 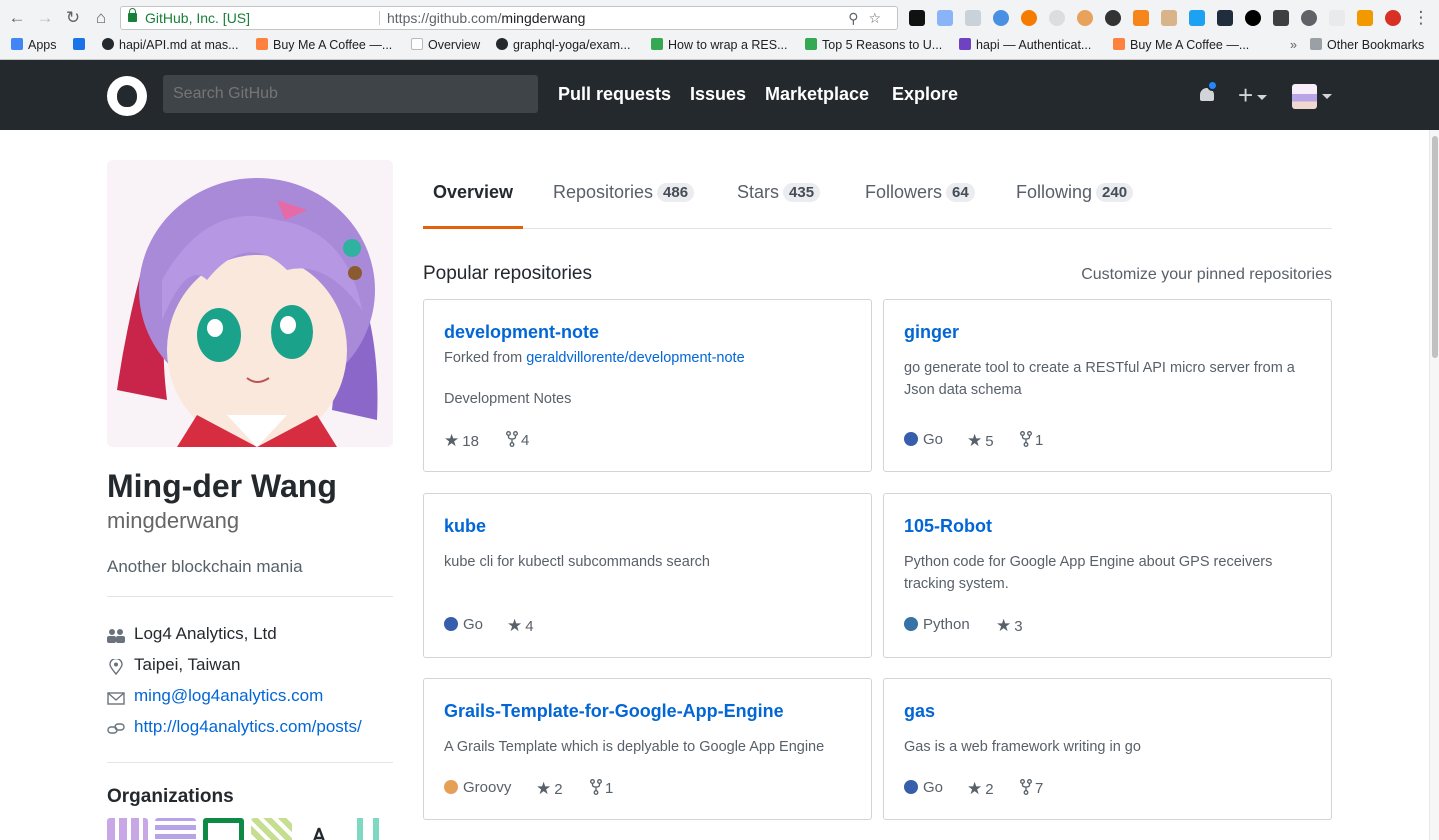 I want to click on user-avatar, so click(x=1304, y=96).